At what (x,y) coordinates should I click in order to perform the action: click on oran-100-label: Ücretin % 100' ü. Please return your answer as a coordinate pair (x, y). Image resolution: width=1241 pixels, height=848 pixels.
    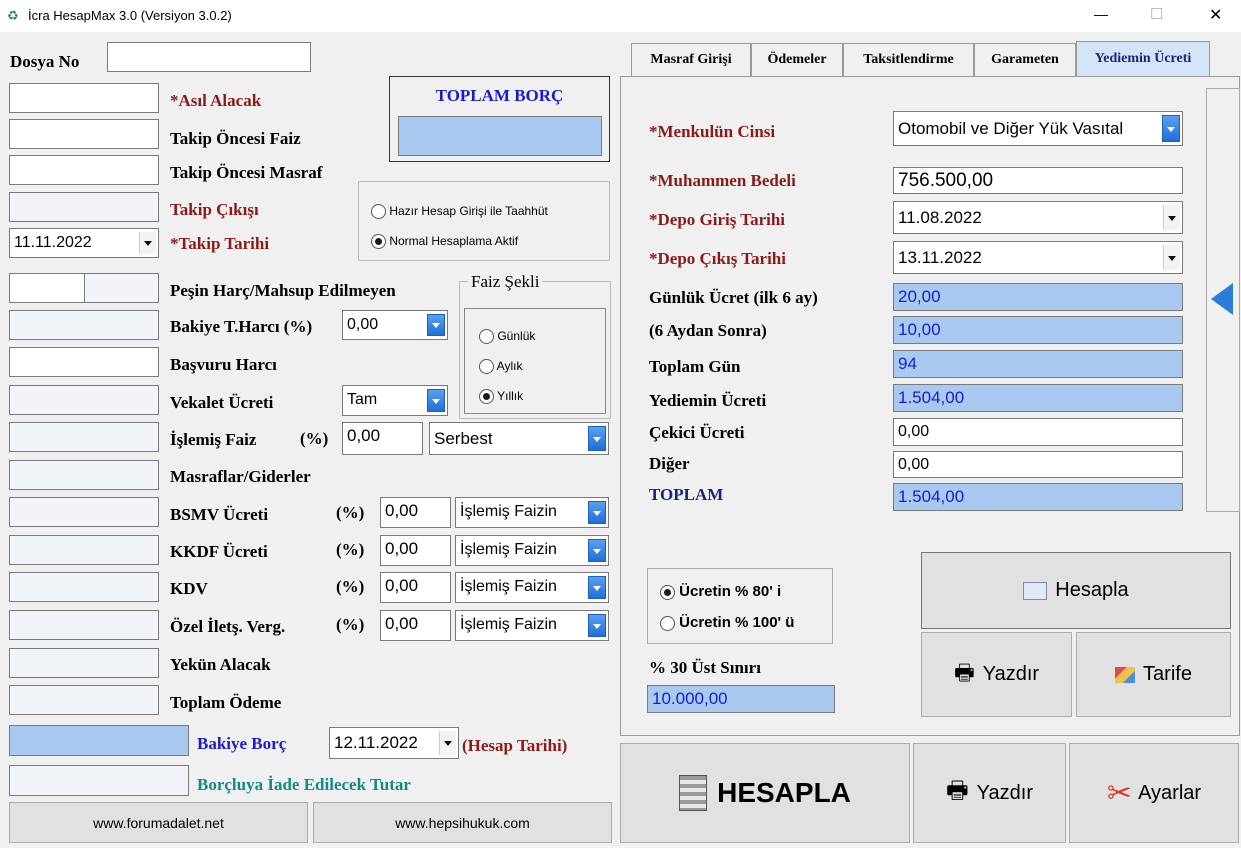
    Looking at the image, I should click on (737, 622).